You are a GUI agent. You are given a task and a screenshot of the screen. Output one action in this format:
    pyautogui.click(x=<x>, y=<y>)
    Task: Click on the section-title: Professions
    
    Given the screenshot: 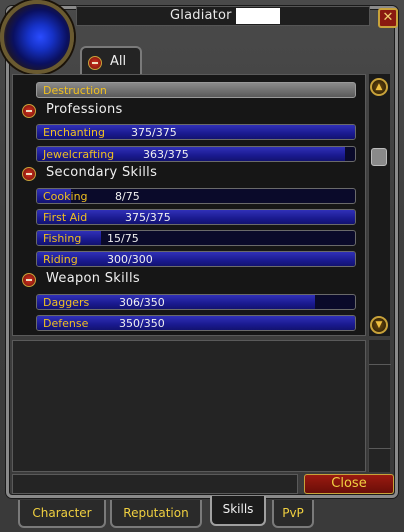 What is the action you would take?
    pyautogui.click(x=84, y=109)
    